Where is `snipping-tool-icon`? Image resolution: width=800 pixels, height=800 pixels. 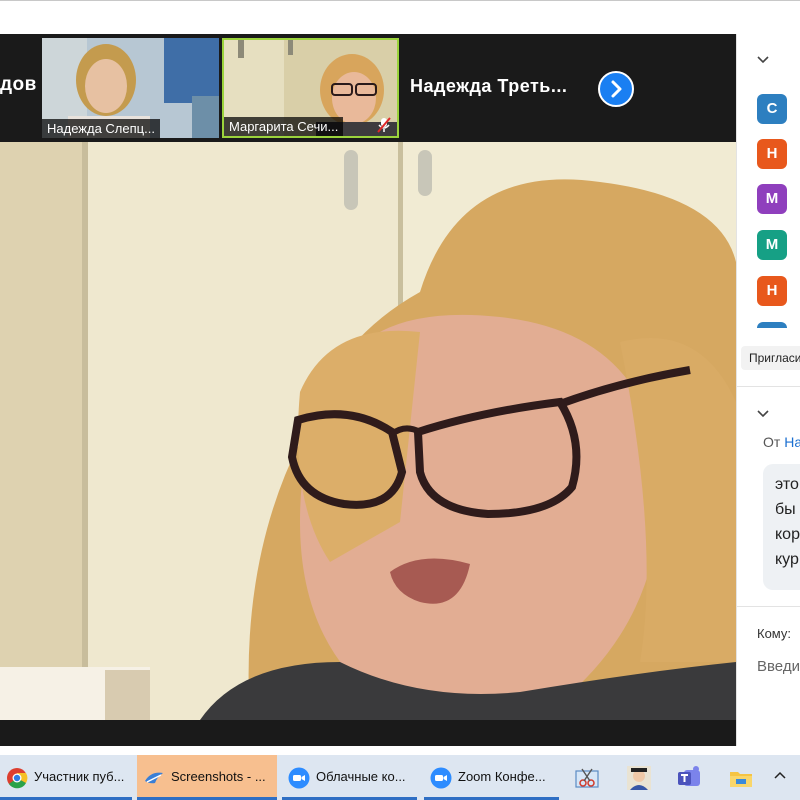 snipping-tool-icon is located at coordinates (587, 778).